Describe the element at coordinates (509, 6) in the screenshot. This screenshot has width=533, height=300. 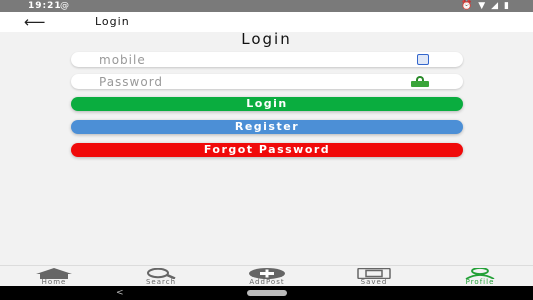
I see `battery-icon: ▮` at that location.